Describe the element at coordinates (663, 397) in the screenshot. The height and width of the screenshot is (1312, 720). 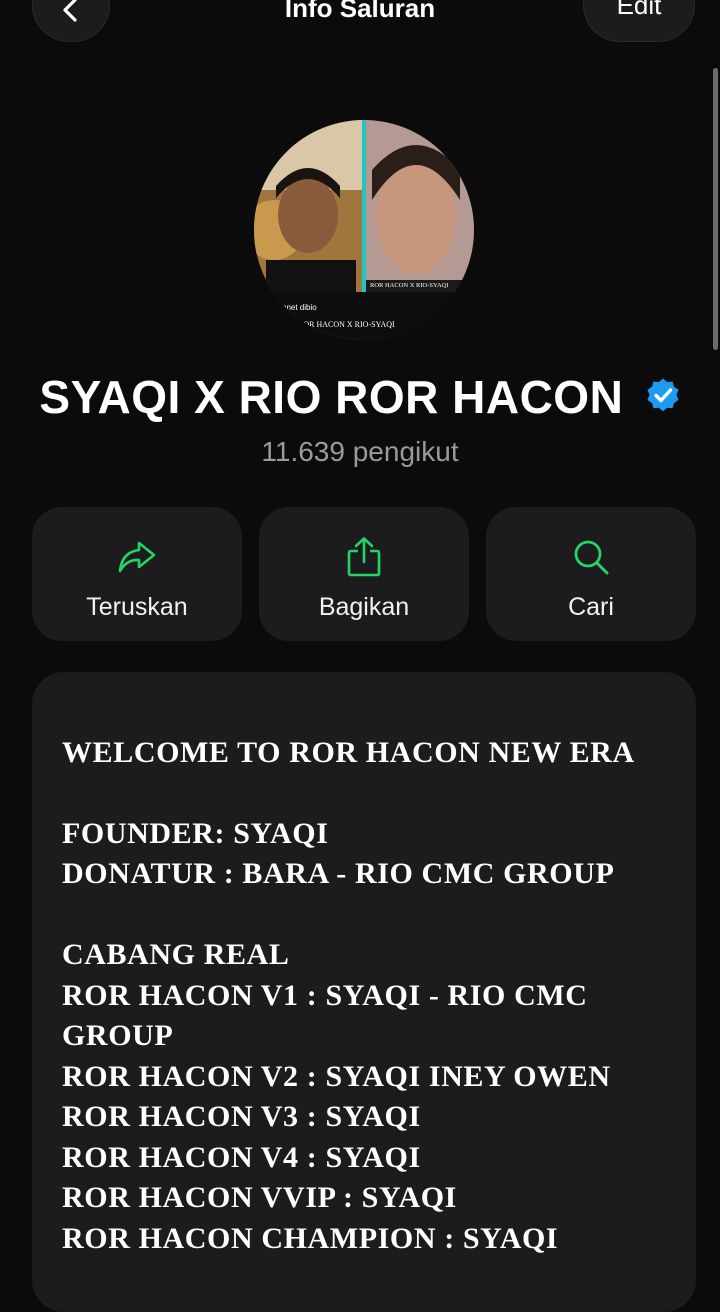
I see `verified-badge-icon` at that location.